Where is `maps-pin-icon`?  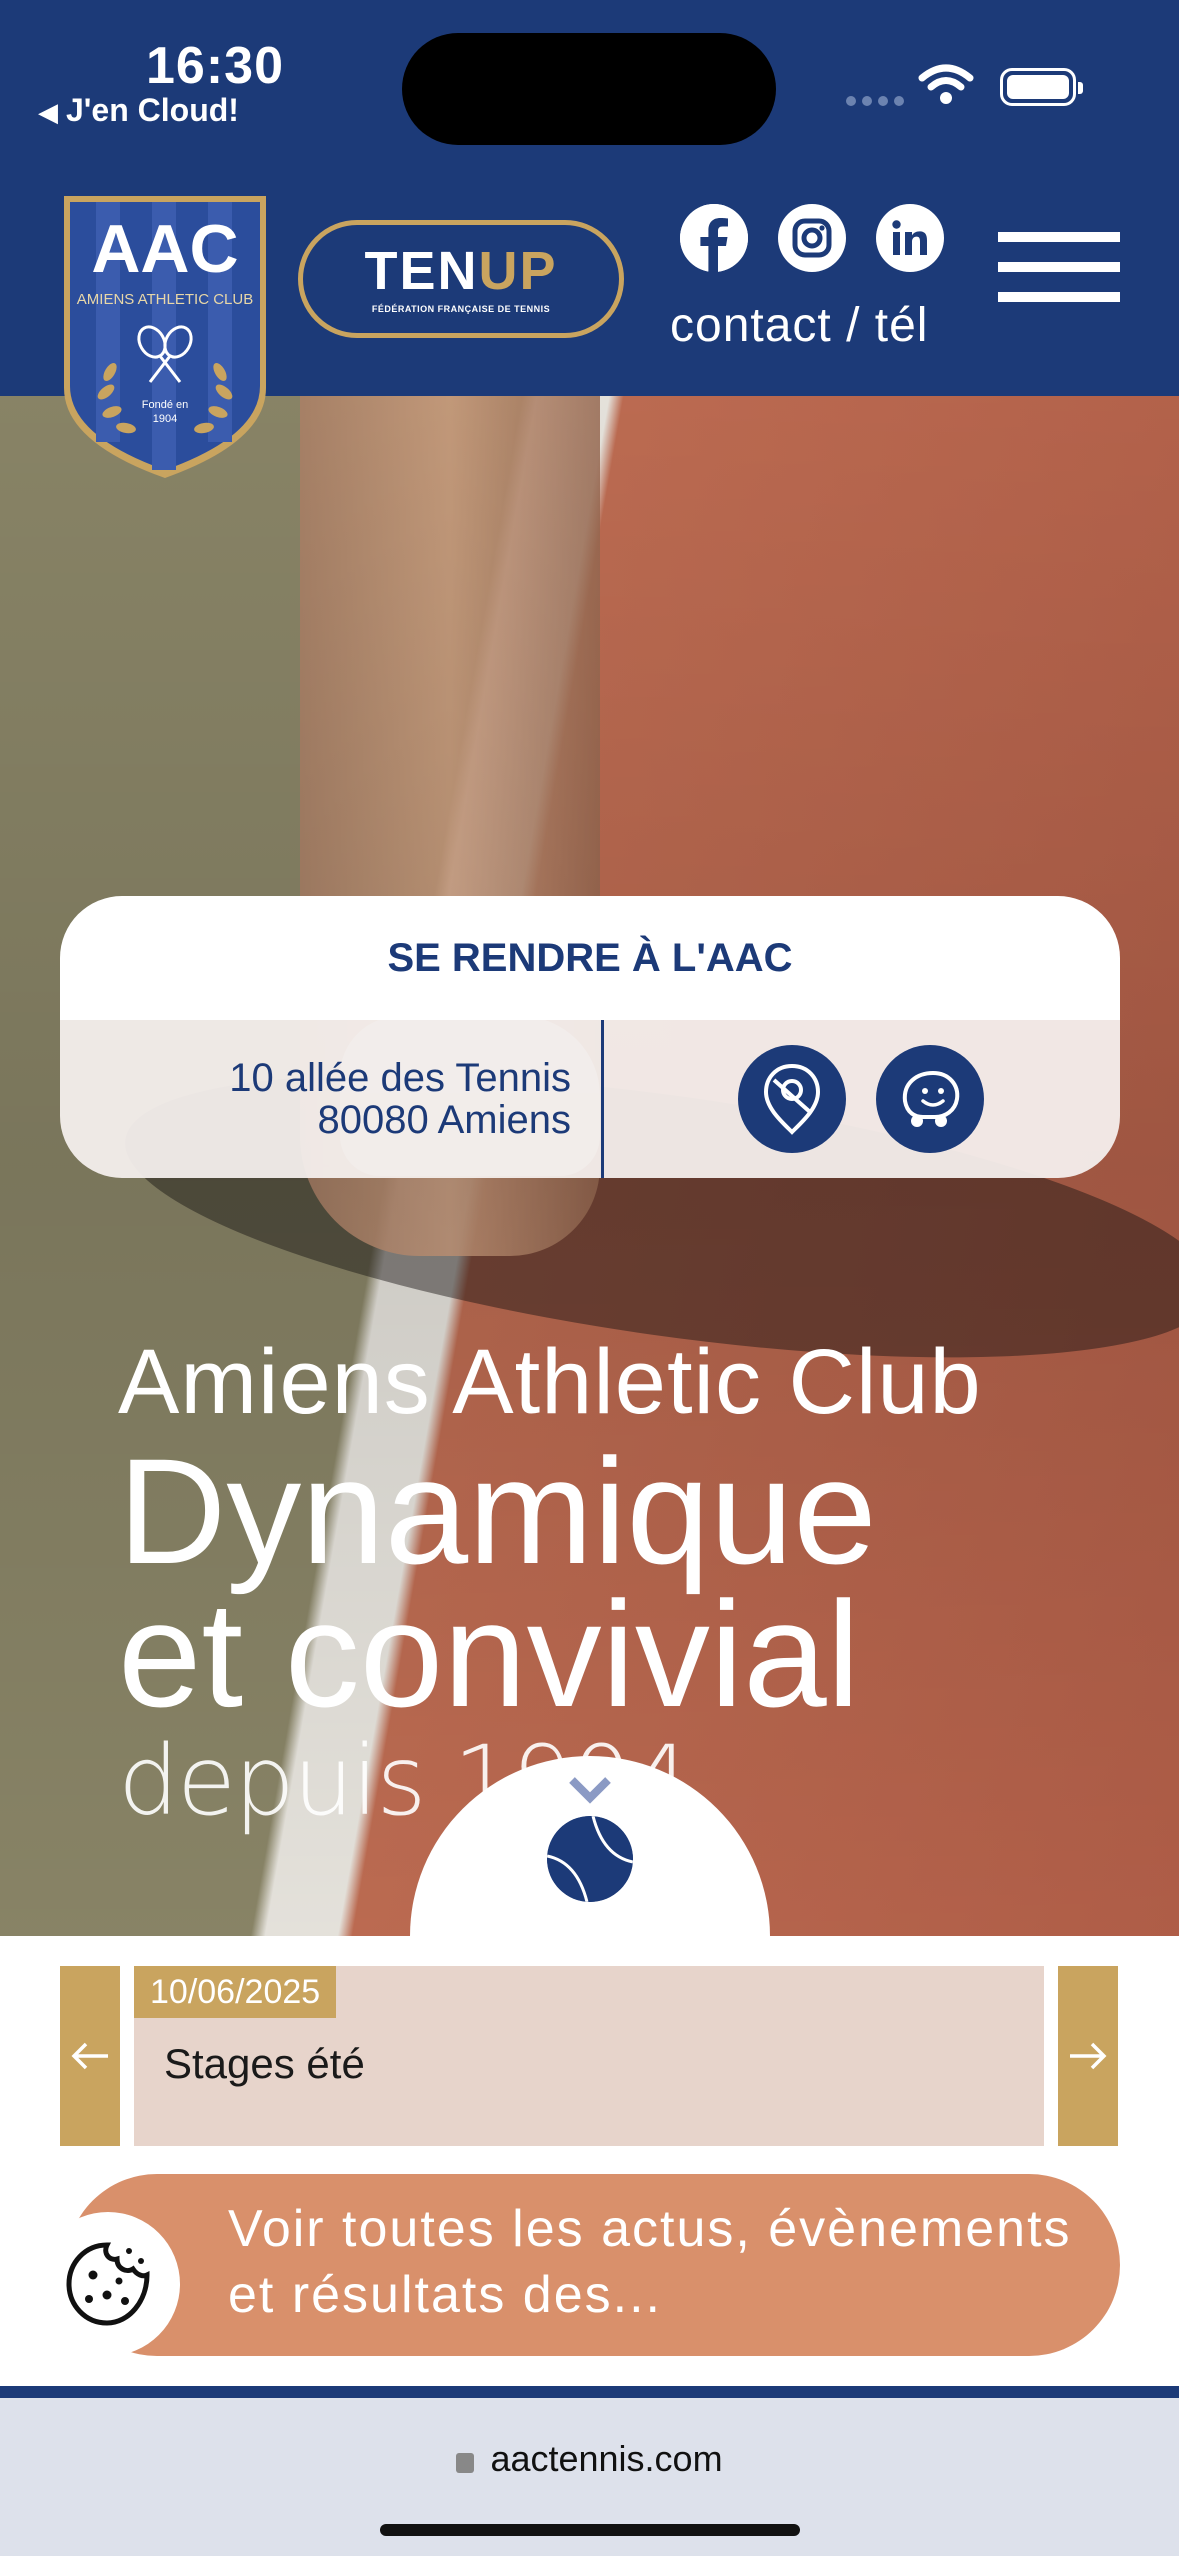
maps-pin-icon is located at coordinates (792, 1099).